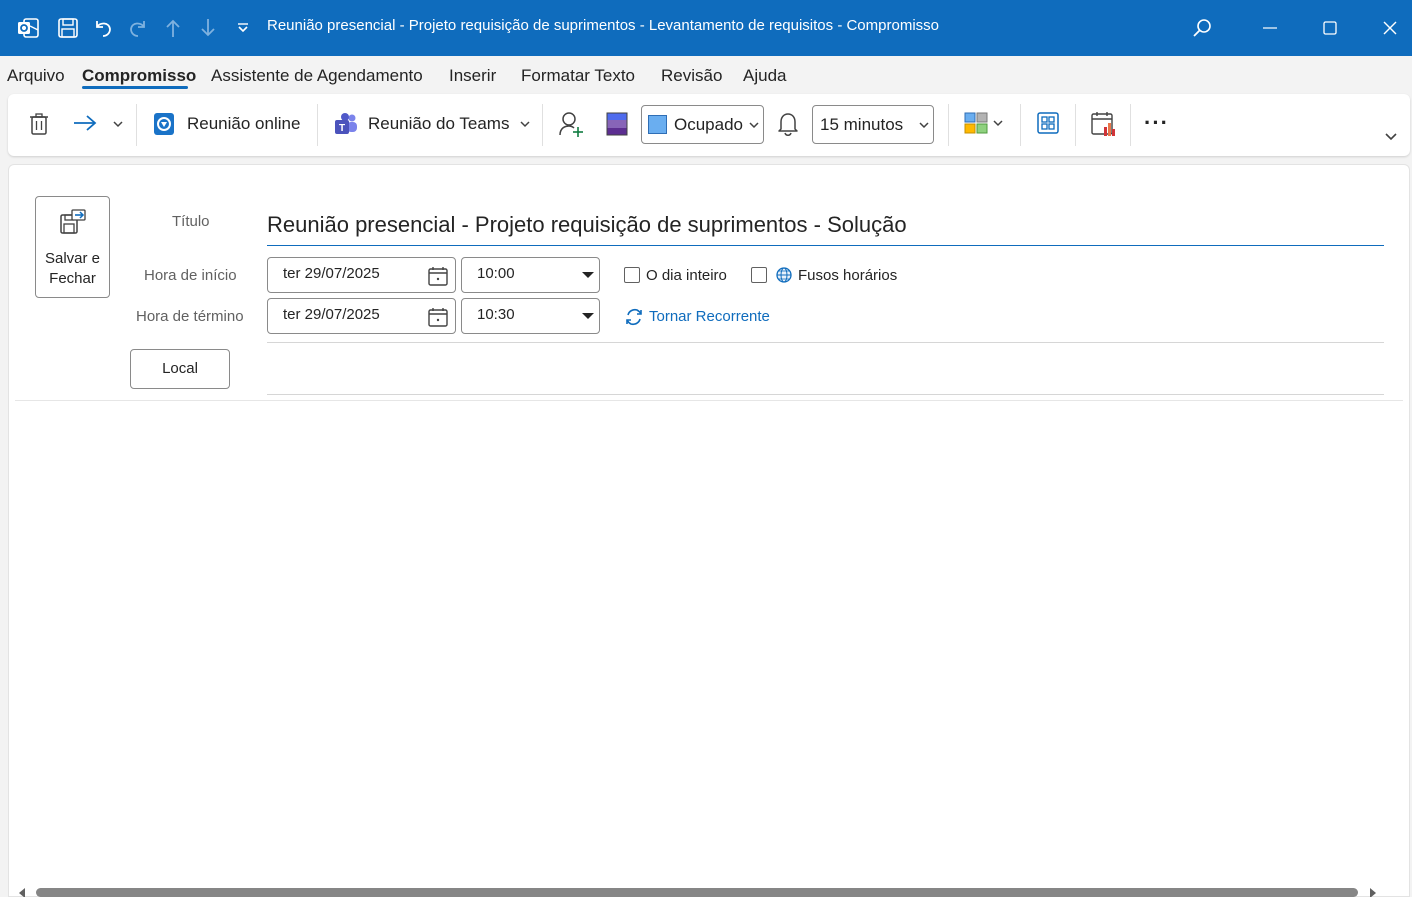 Image resolution: width=1412 pixels, height=897 pixels. I want to click on save-and-close-button: Salvar e Fechar, so click(72, 247).